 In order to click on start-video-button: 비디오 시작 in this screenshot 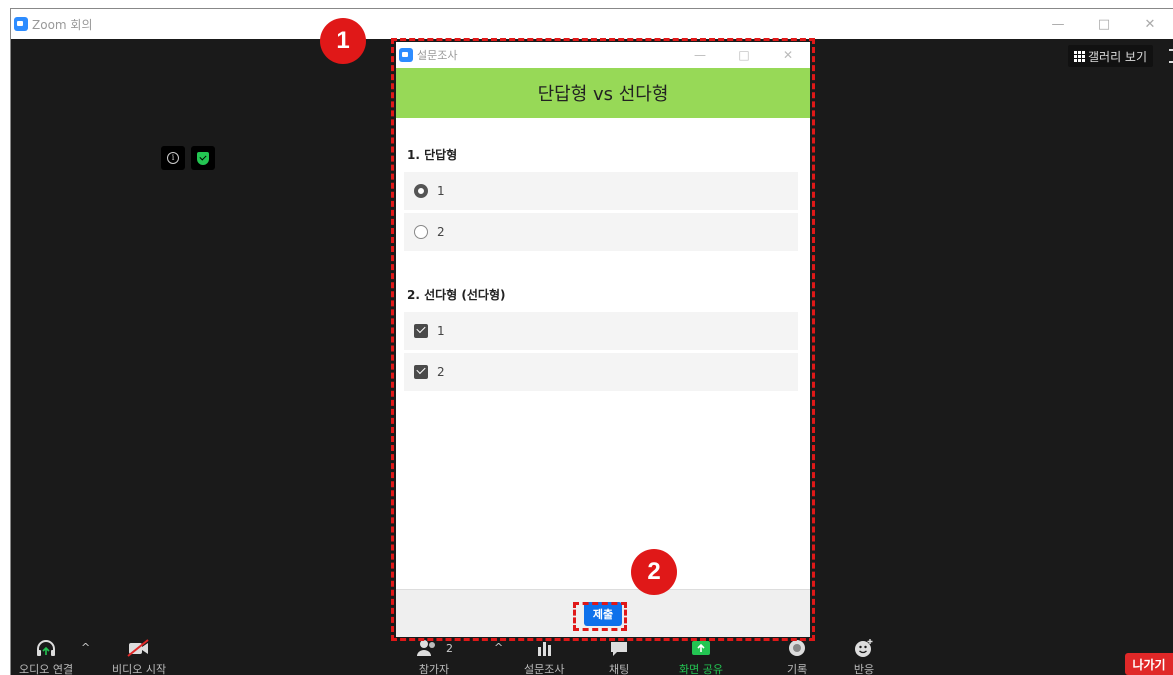, I will do `click(139, 656)`.